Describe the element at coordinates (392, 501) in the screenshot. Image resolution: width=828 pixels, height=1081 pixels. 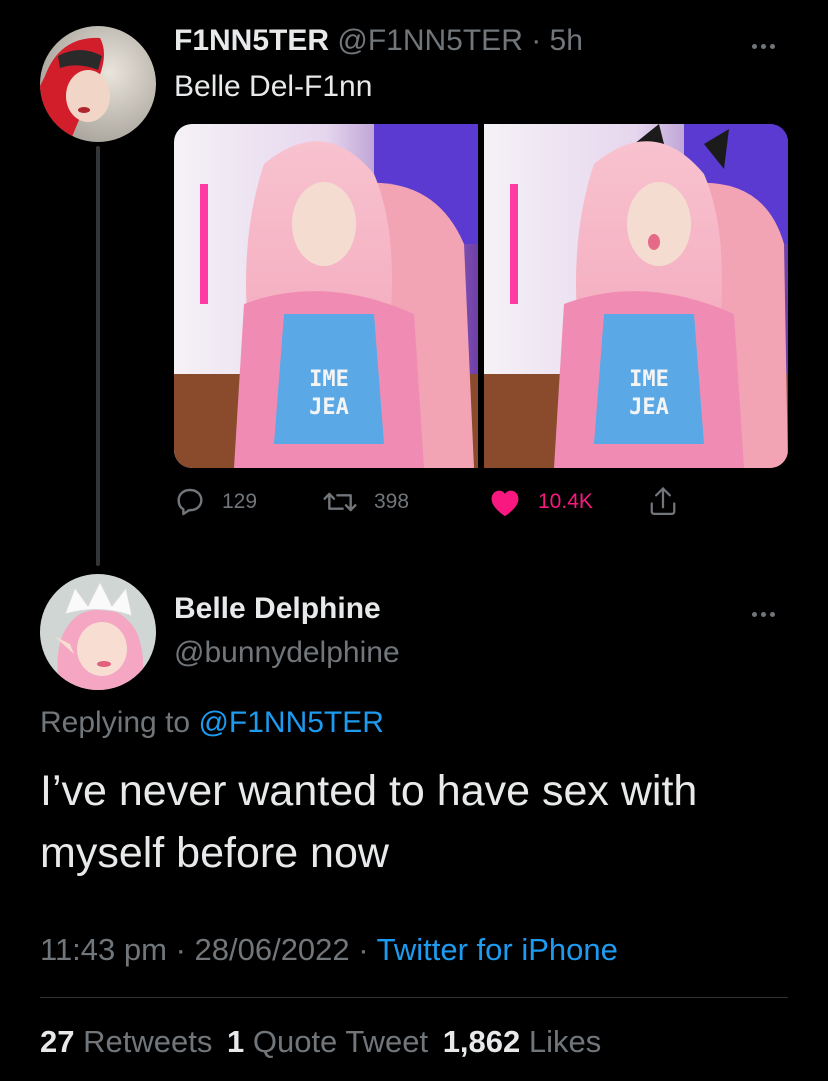
I see `retweet-count: 398` at that location.